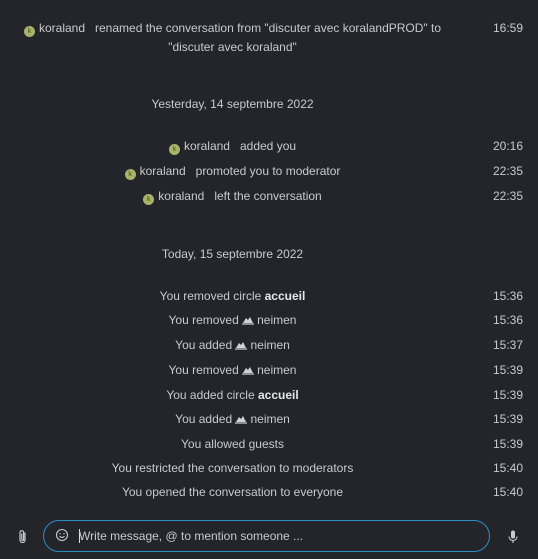  What do you see at coordinates (232, 47) in the screenshot?
I see `message-text-continued: "discuter avec koraland"` at bounding box center [232, 47].